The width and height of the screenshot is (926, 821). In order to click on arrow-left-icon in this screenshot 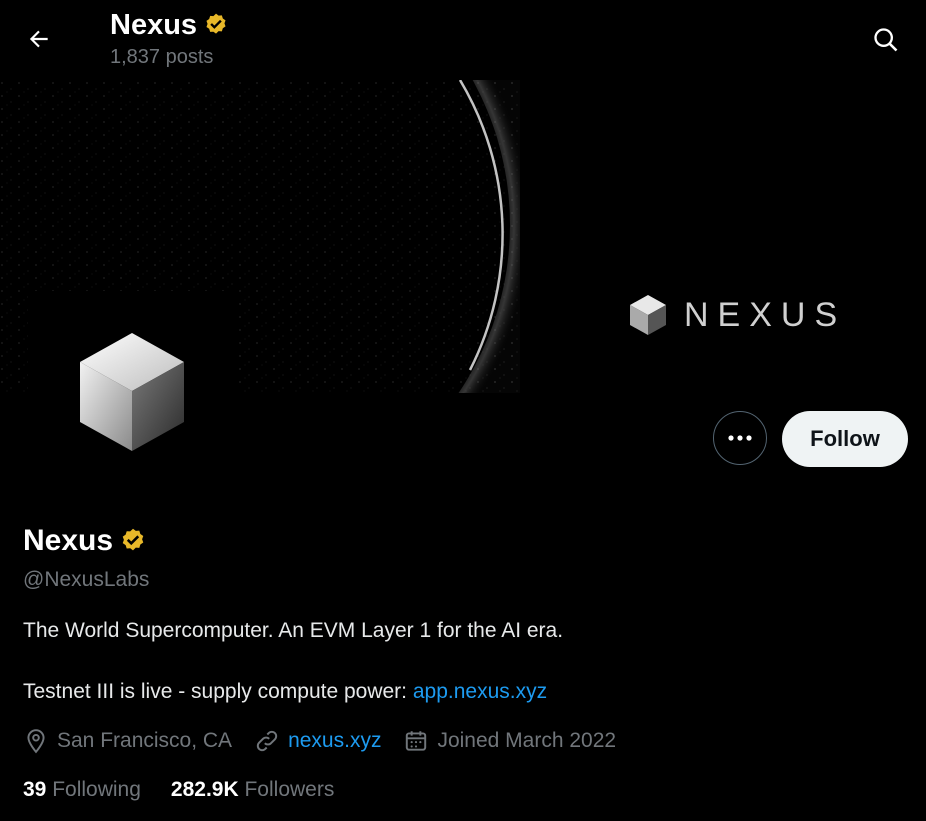, I will do `click(38, 39)`.